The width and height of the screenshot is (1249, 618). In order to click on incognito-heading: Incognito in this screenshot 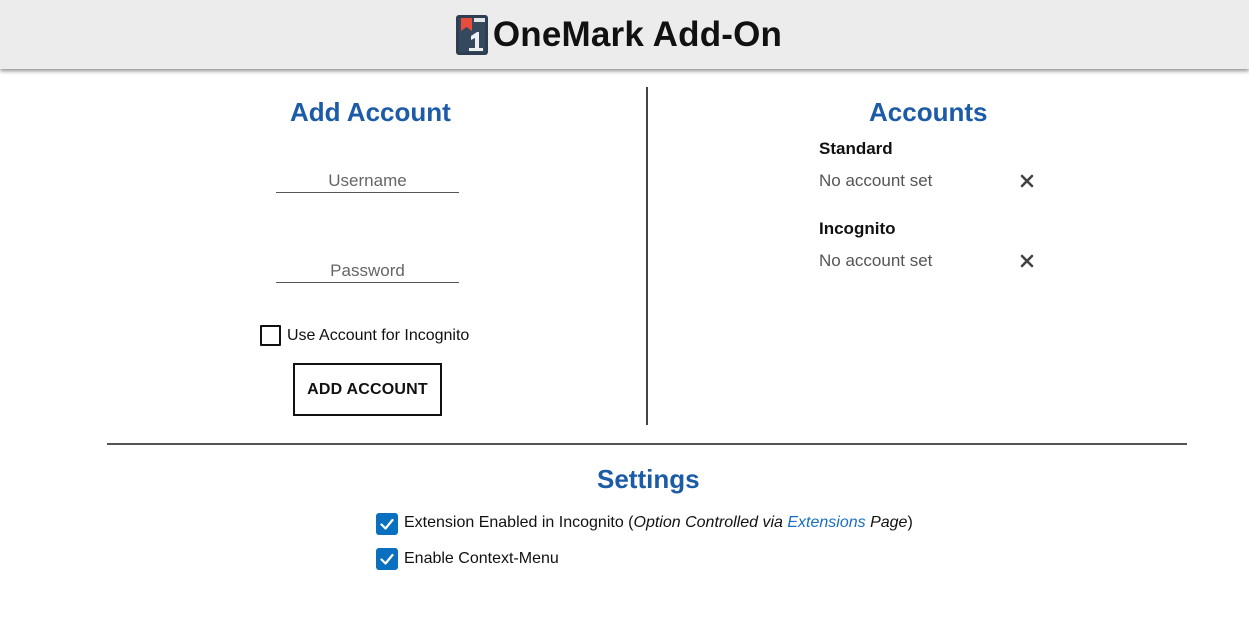, I will do `click(857, 228)`.